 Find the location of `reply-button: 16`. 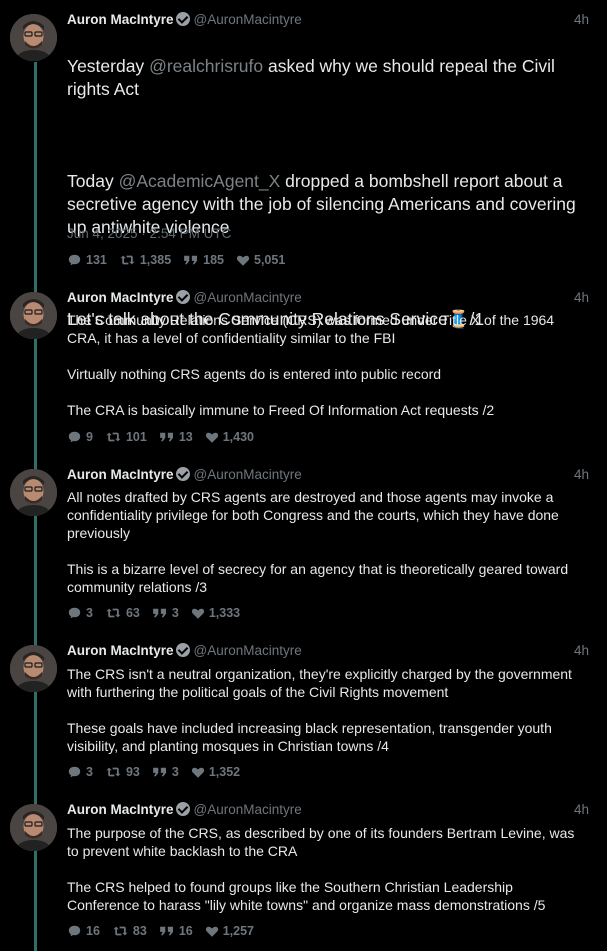

reply-button: 16 is located at coordinates (83, 931).